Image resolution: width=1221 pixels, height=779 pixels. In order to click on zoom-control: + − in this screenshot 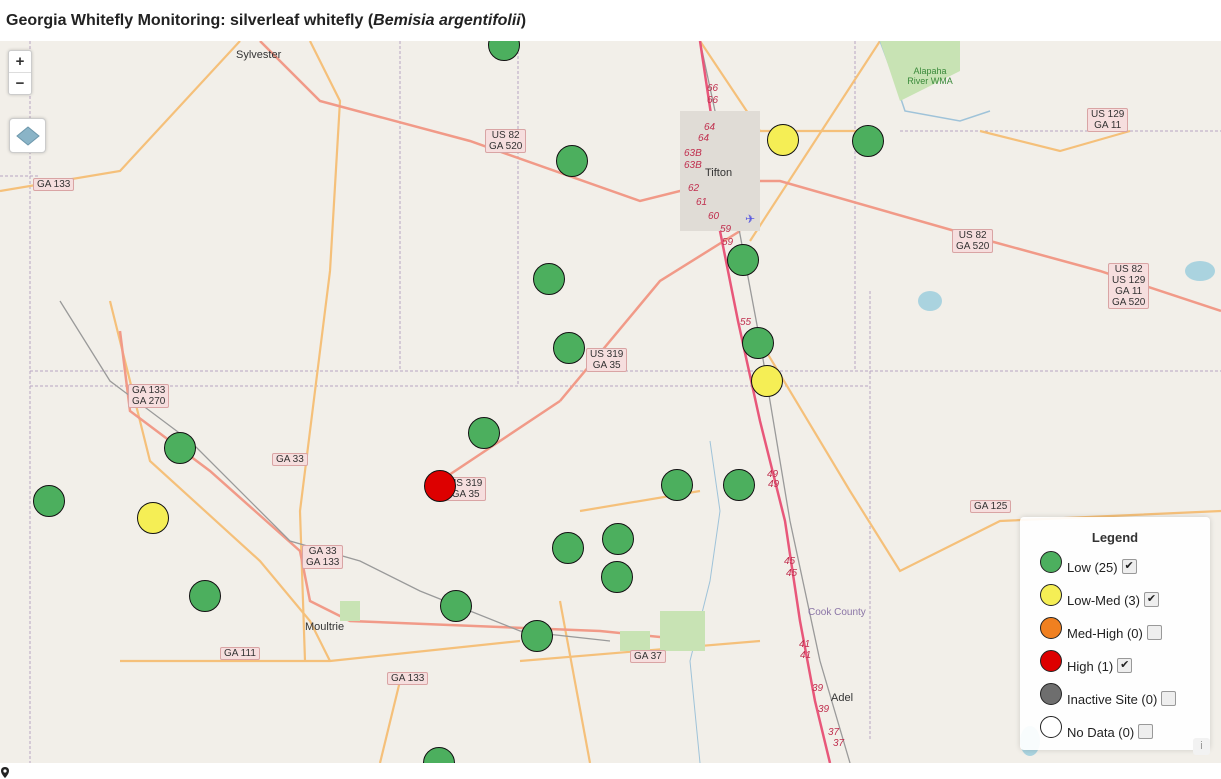, I will do `click(20, 72)`.